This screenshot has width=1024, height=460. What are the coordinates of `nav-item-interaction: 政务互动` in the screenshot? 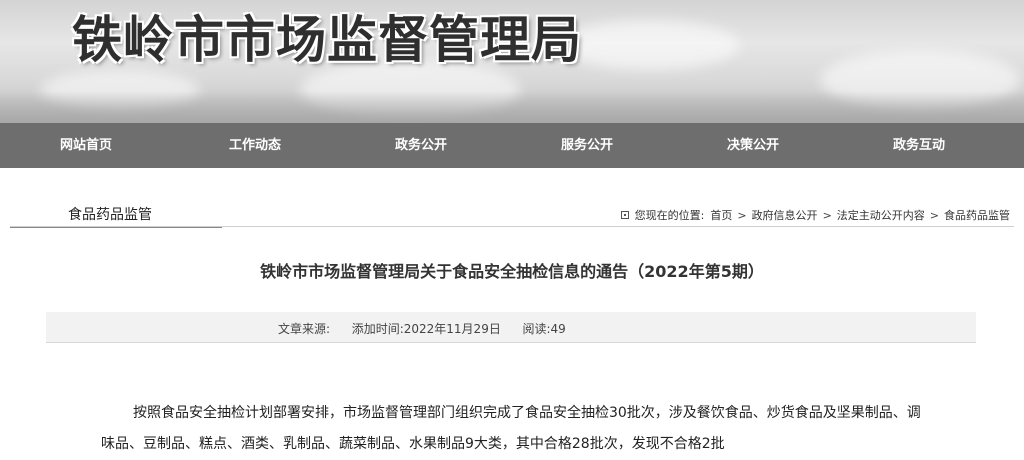 It's located at (919, 145).